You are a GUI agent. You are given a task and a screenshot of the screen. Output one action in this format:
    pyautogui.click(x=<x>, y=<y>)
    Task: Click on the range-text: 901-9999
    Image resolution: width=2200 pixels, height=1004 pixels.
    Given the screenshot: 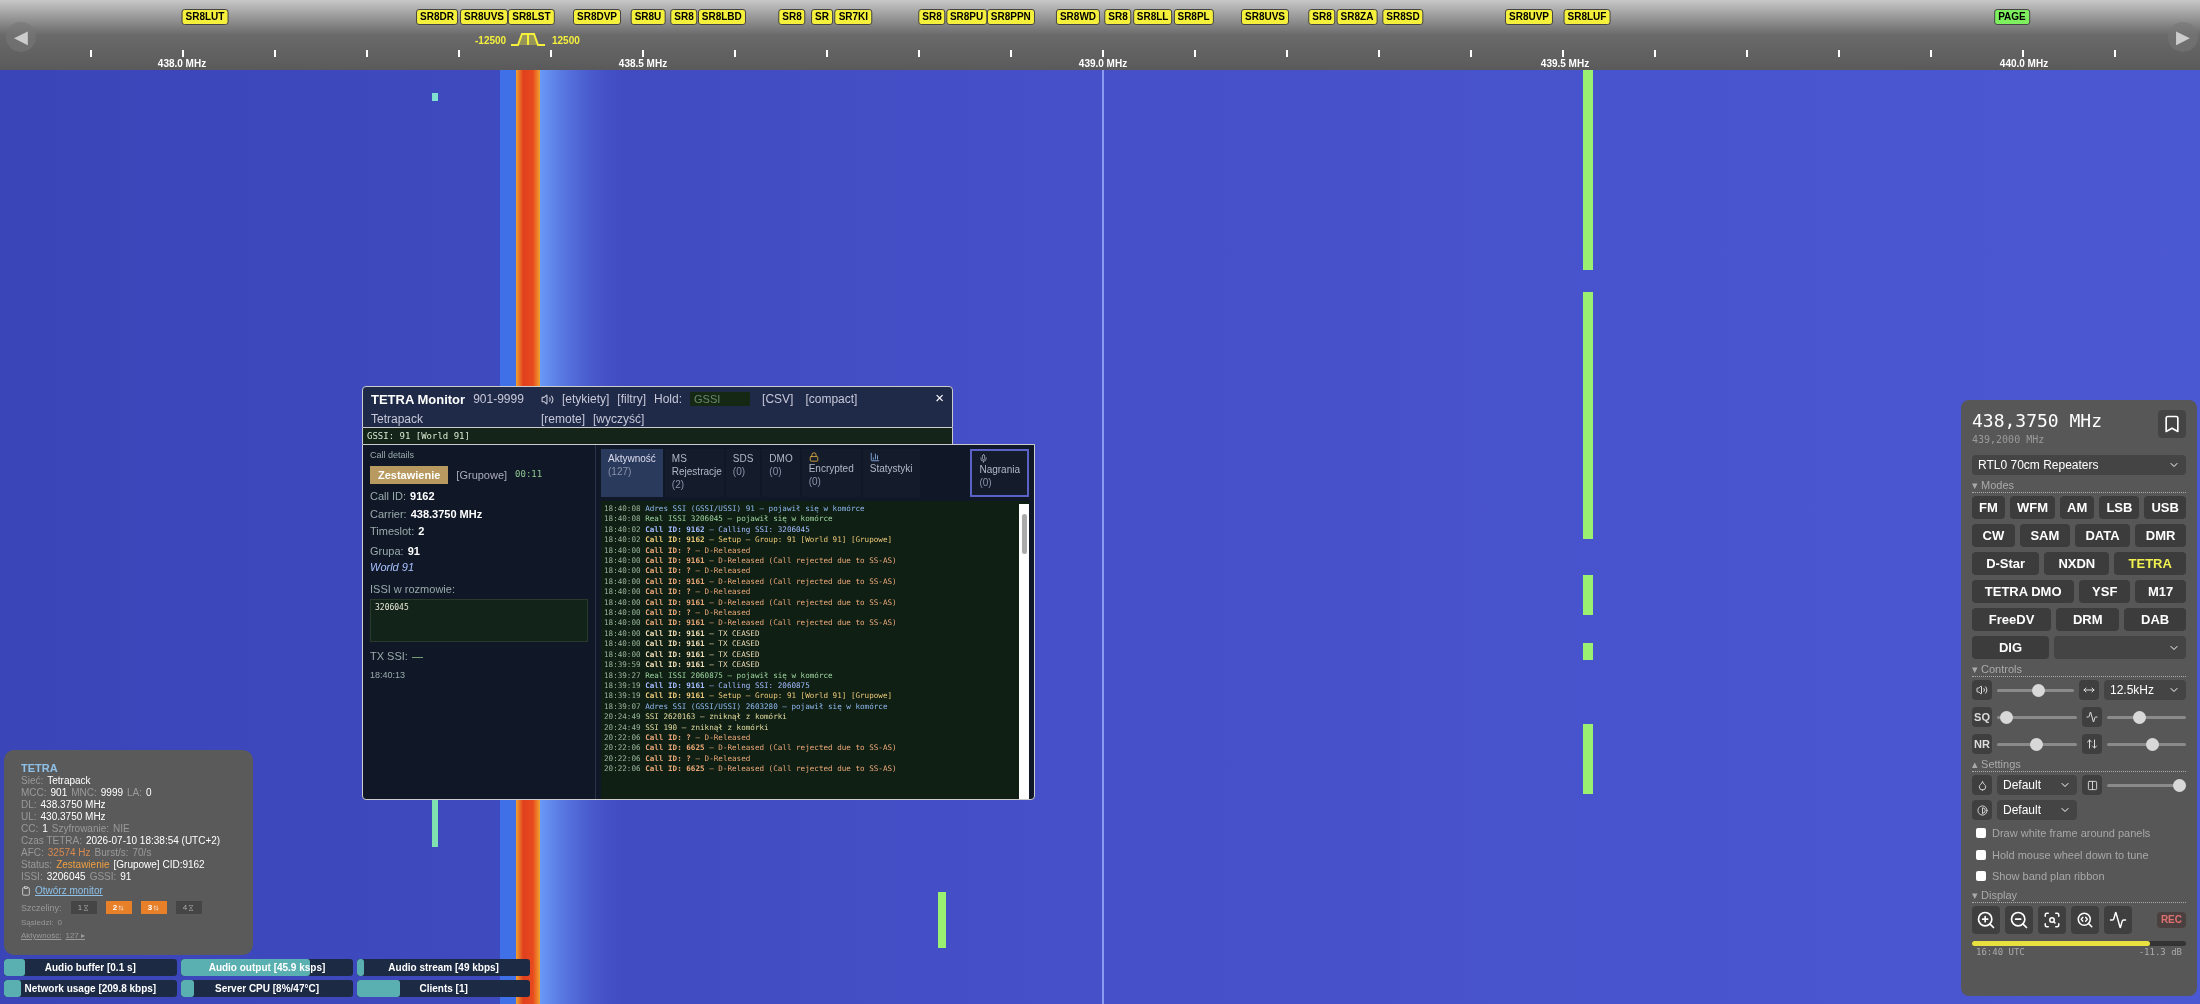 What is the action you would take?
    pyautogui.click(x=498, y=399)
    